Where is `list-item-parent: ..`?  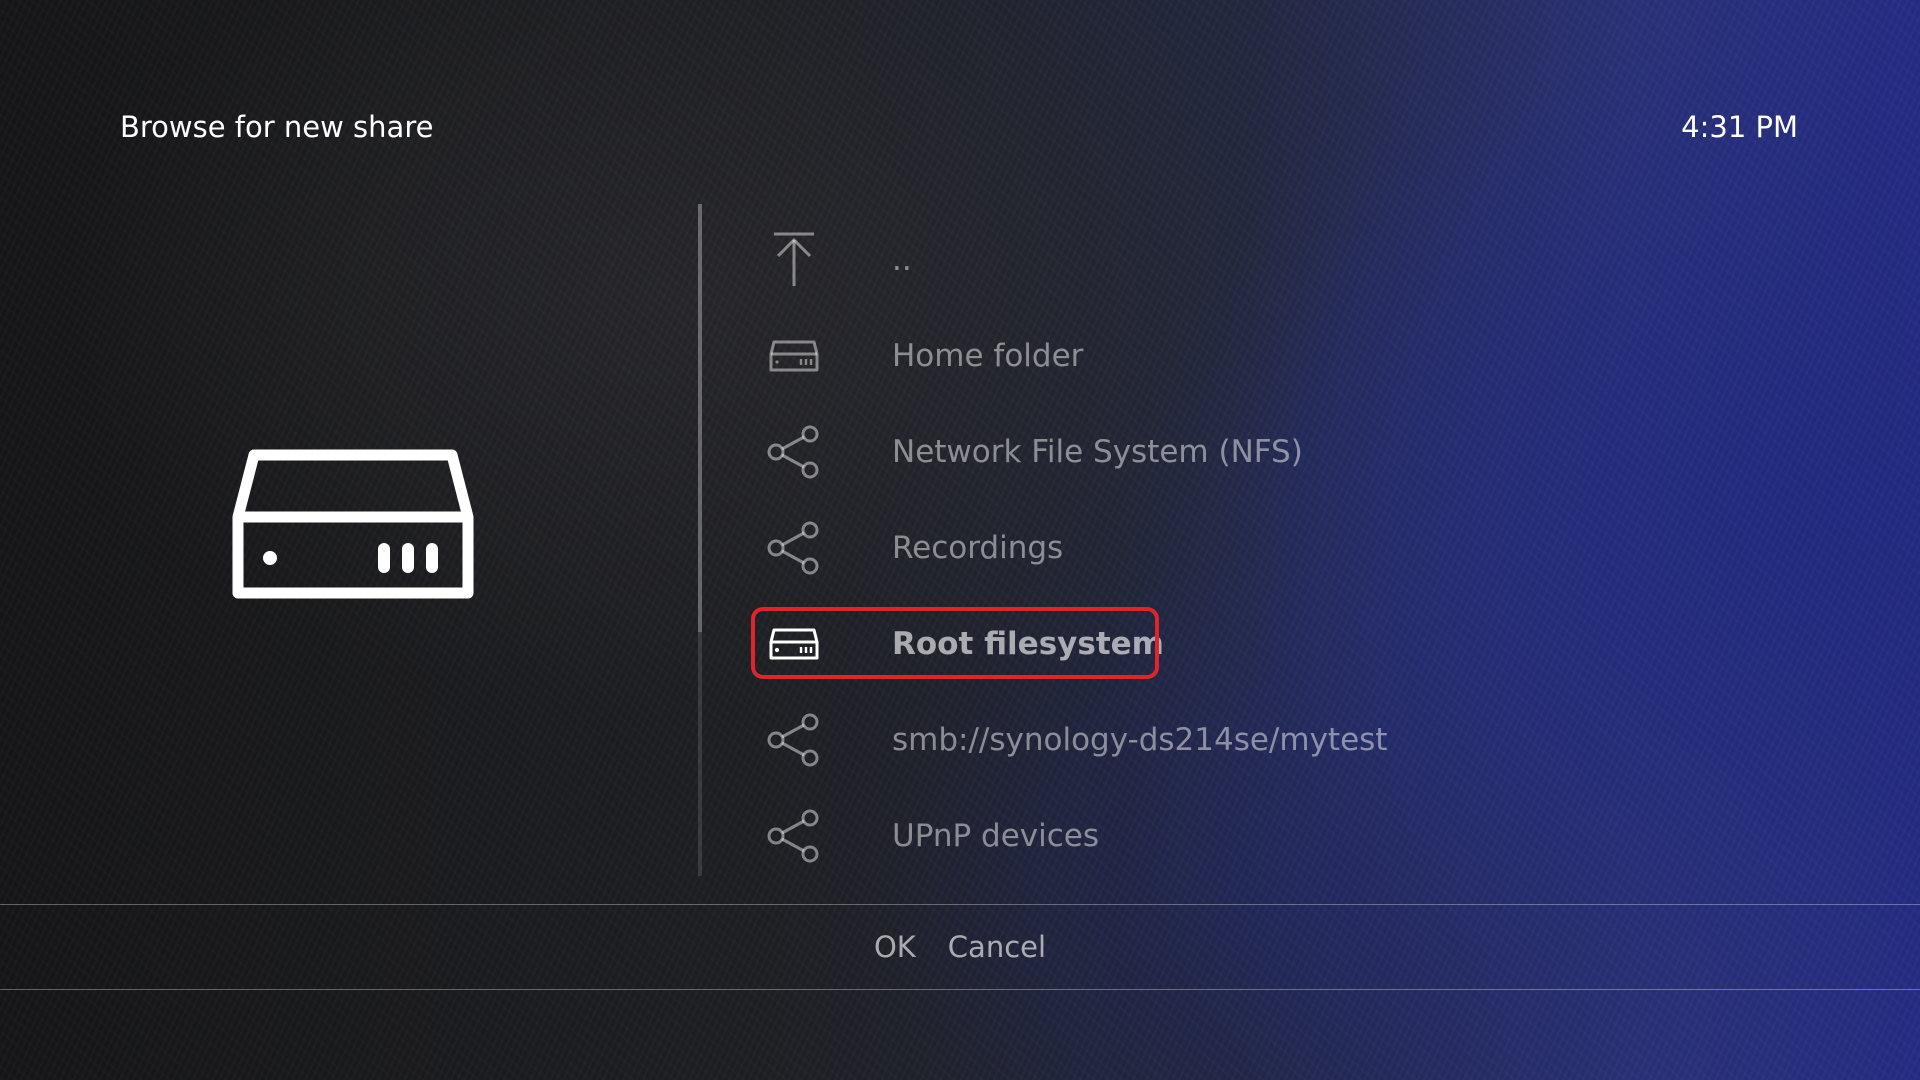
list-item-parent: .. is located at coordinates (1202, 260).